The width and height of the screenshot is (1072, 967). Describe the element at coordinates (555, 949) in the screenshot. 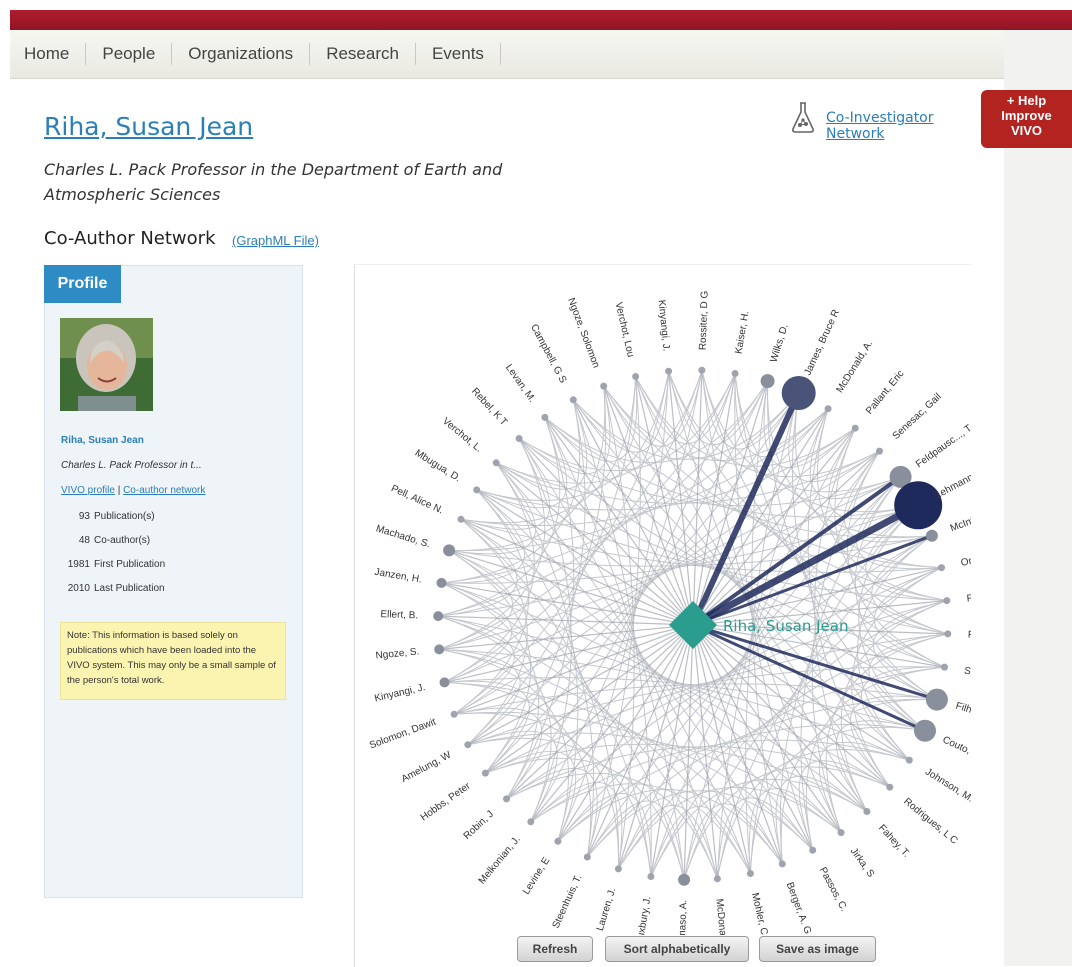

I see `refresh-button: Refresh` at that location.